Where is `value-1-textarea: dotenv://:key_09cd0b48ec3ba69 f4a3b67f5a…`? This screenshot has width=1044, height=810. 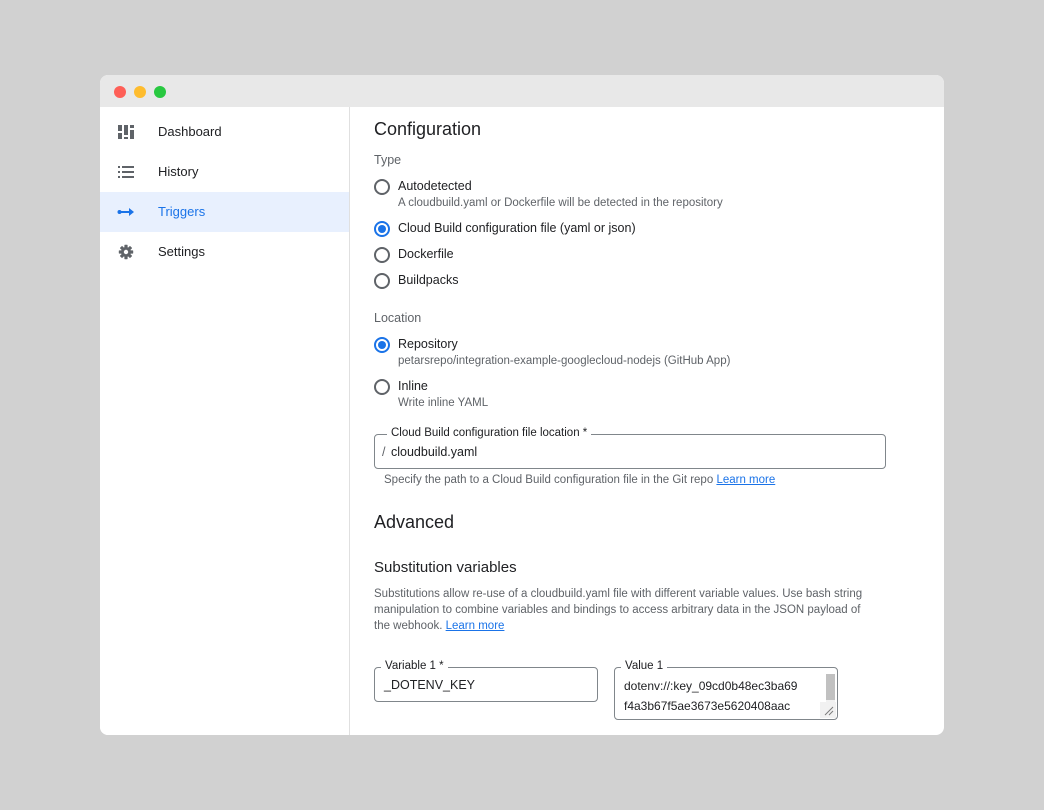 value-1-textarea: dotenv://:key_09cd0b48ec3ba69 f4a3b67f5a… is located at coordinates (710, 696).